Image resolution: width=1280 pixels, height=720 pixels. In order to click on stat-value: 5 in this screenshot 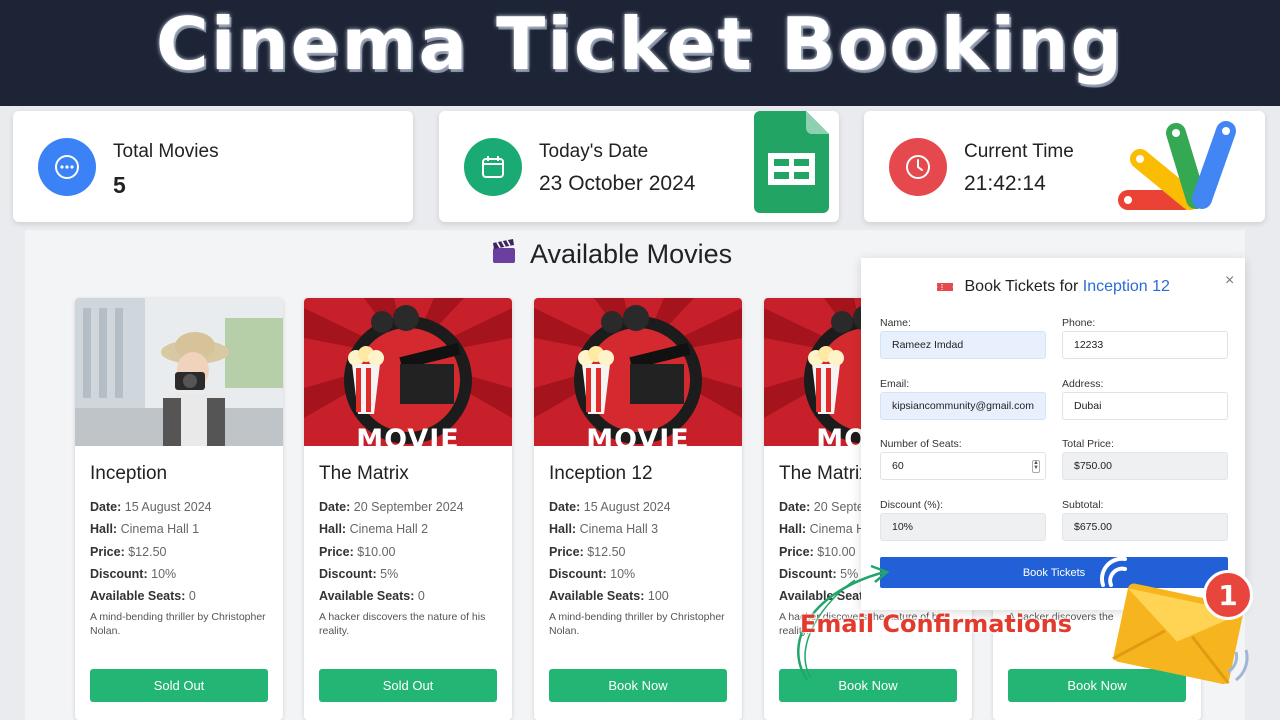, I will do `click(119, 185)`.